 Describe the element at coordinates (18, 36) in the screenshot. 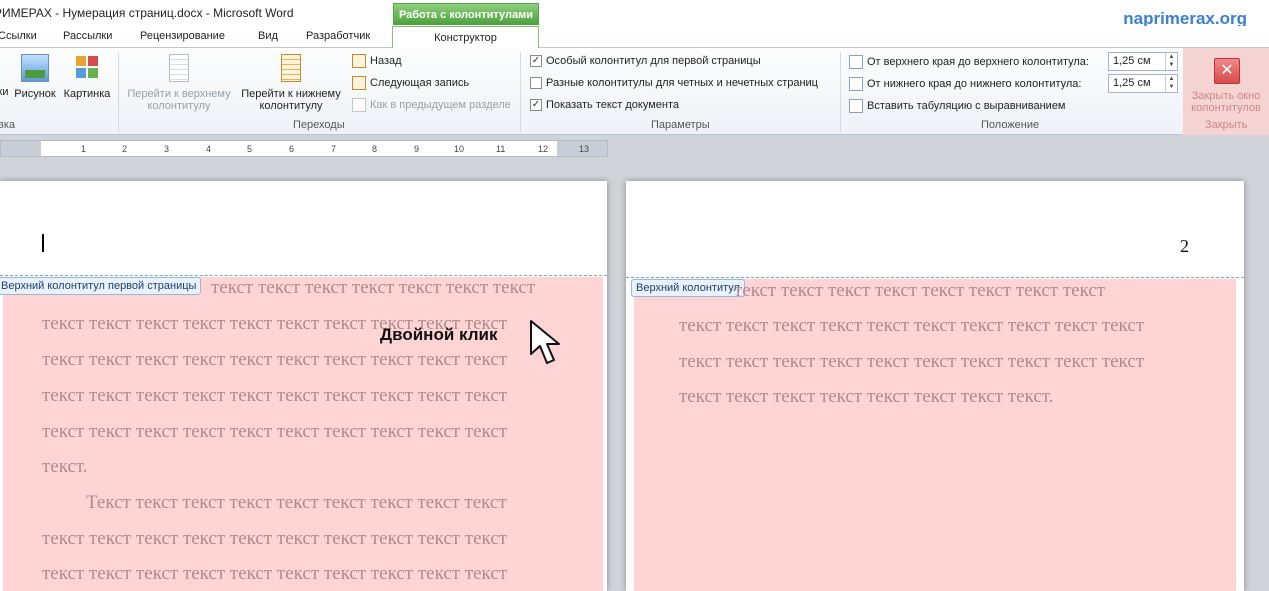

I see `tab-references: Ссылки` at that location.